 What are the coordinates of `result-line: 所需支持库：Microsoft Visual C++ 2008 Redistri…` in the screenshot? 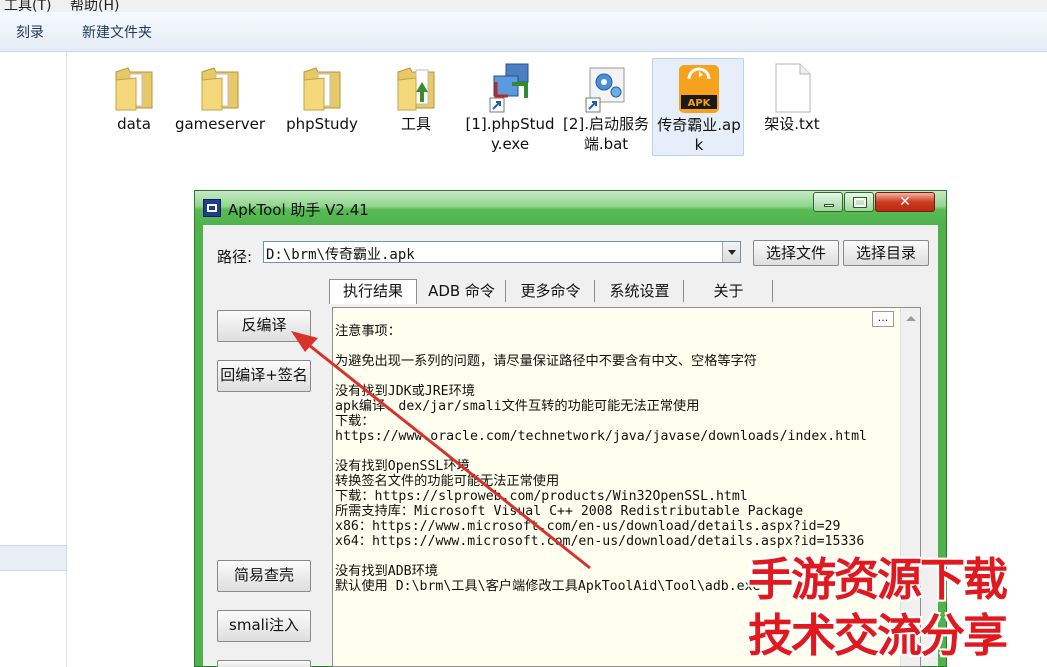 It's located at (569, 511).